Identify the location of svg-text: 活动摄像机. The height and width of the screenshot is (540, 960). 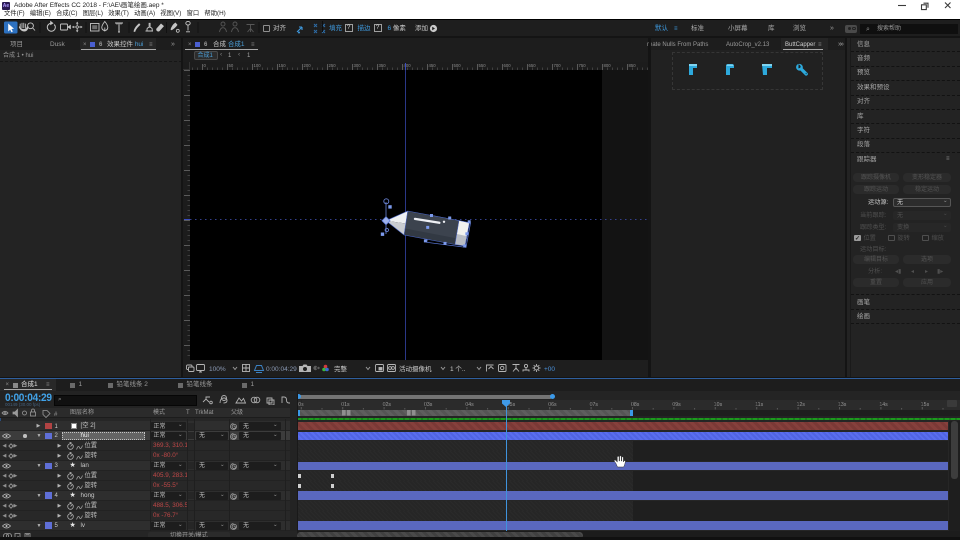
(415, 368).